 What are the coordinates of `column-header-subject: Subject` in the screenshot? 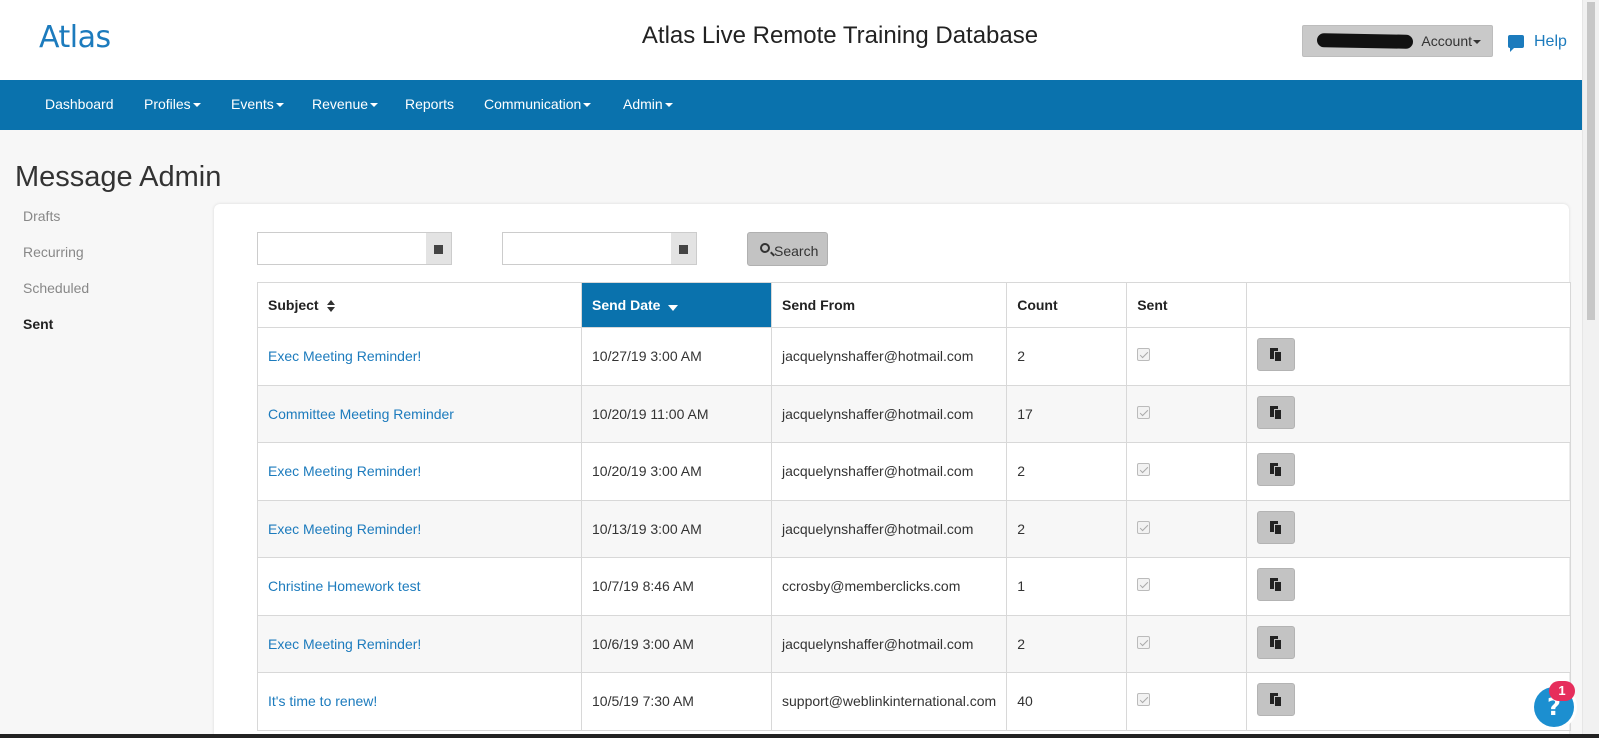 It's located at (419, 305).